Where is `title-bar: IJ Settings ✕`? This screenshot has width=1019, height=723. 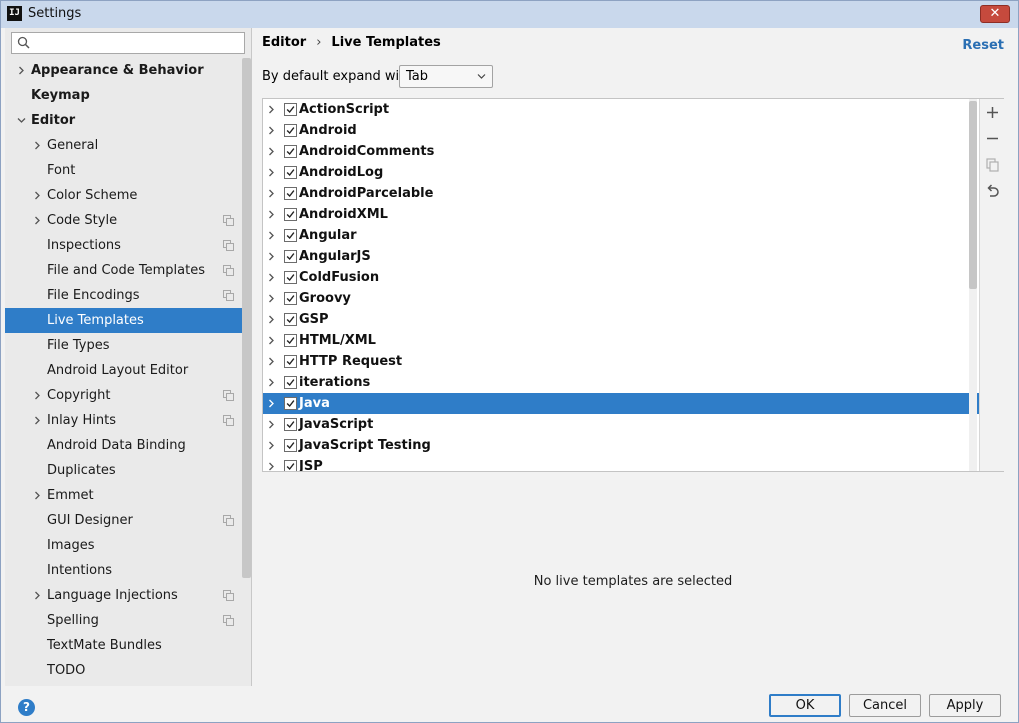
title-bar: IJ Settings ✕ is located at coordinates (509, 14).